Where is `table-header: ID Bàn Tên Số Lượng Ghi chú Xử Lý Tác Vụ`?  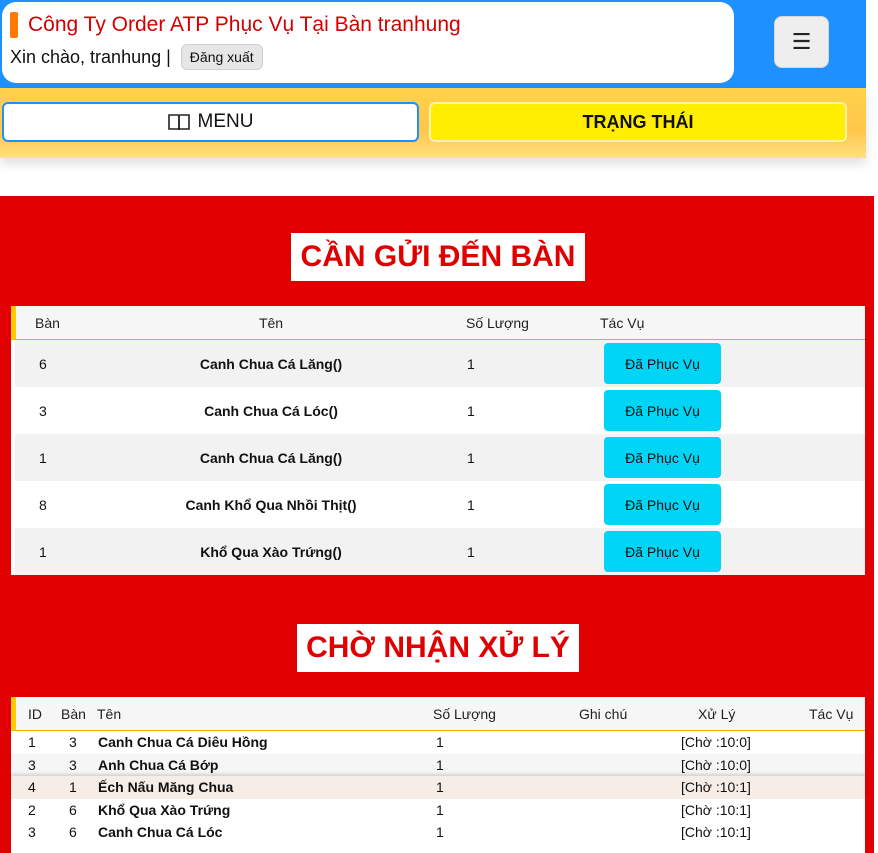
table-header: ID Bàn Tên Số Lượng Ghi chú Xử Lý Tác Vụ is located at coordinates (438, 714).